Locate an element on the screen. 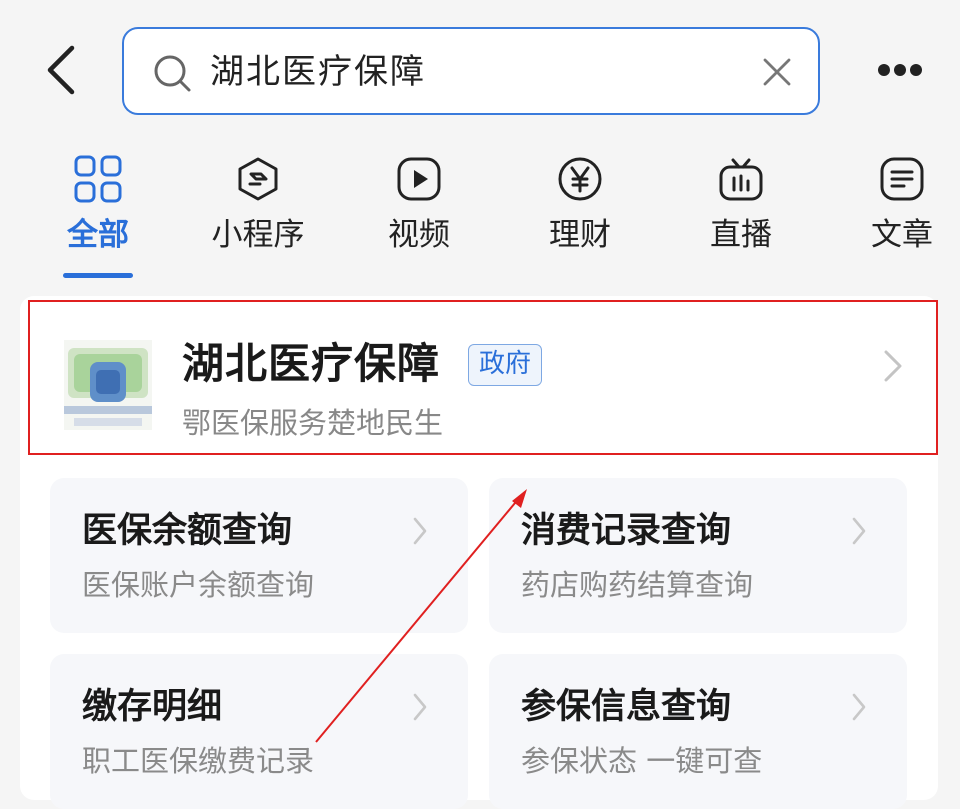 The width and height of the screenshot is (960, 809). search-icon is located at coordinates (172, 73).